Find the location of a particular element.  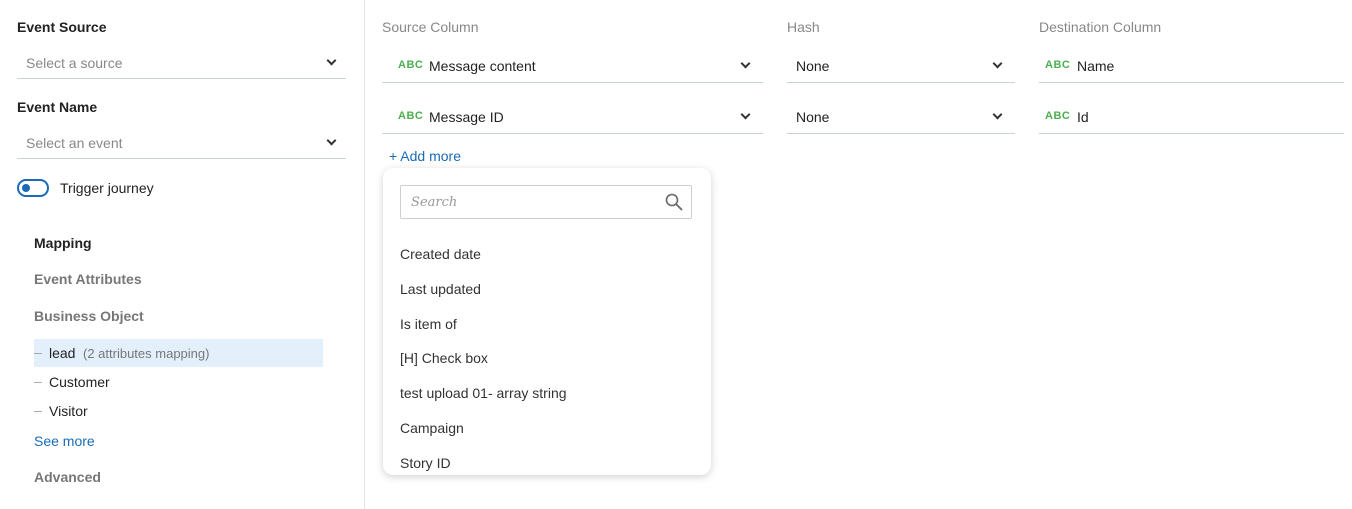

dropdown-option: Is item of is located at coordinates (547, 324).